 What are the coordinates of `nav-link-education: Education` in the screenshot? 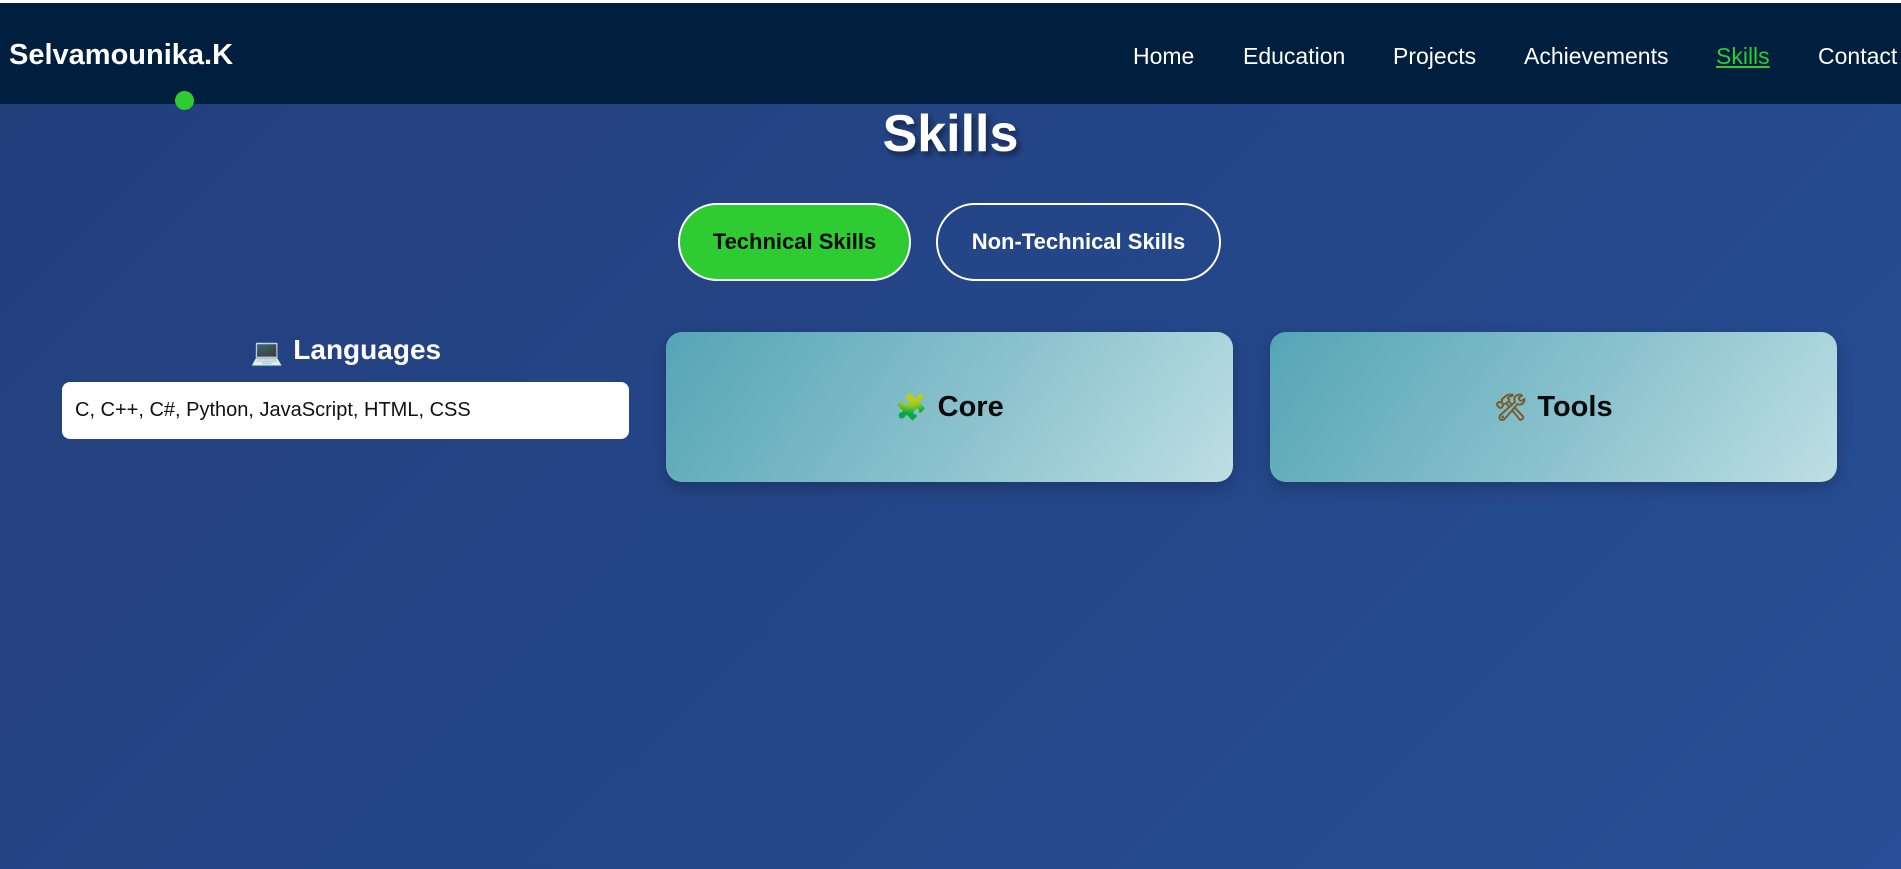 It's located at (1294, 56).